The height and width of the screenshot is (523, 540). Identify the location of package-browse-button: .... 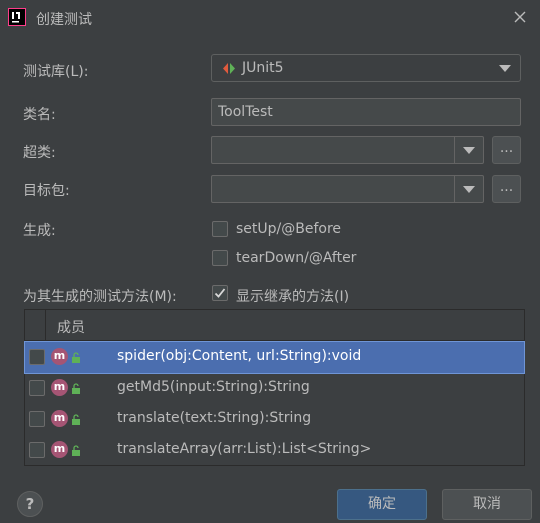
(506, 189).